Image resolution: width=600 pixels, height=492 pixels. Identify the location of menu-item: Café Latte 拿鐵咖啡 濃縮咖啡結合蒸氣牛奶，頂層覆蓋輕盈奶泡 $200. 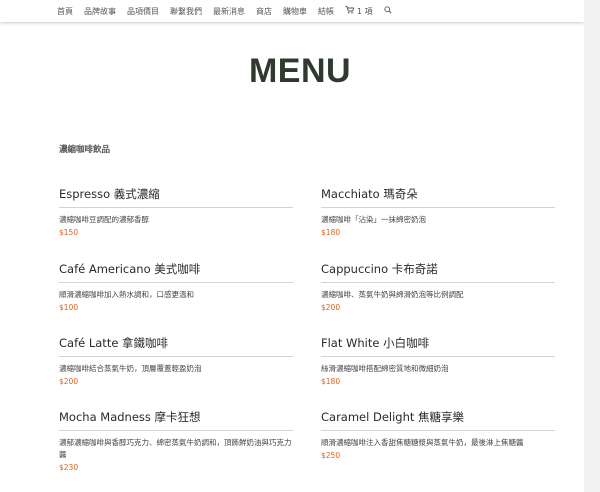
(176, 360).